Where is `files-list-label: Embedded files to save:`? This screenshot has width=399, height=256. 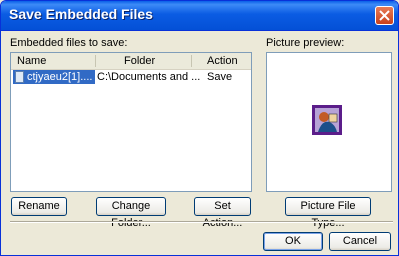
files-list-label: Embedded files to save: is located at coordinates (69, 43).